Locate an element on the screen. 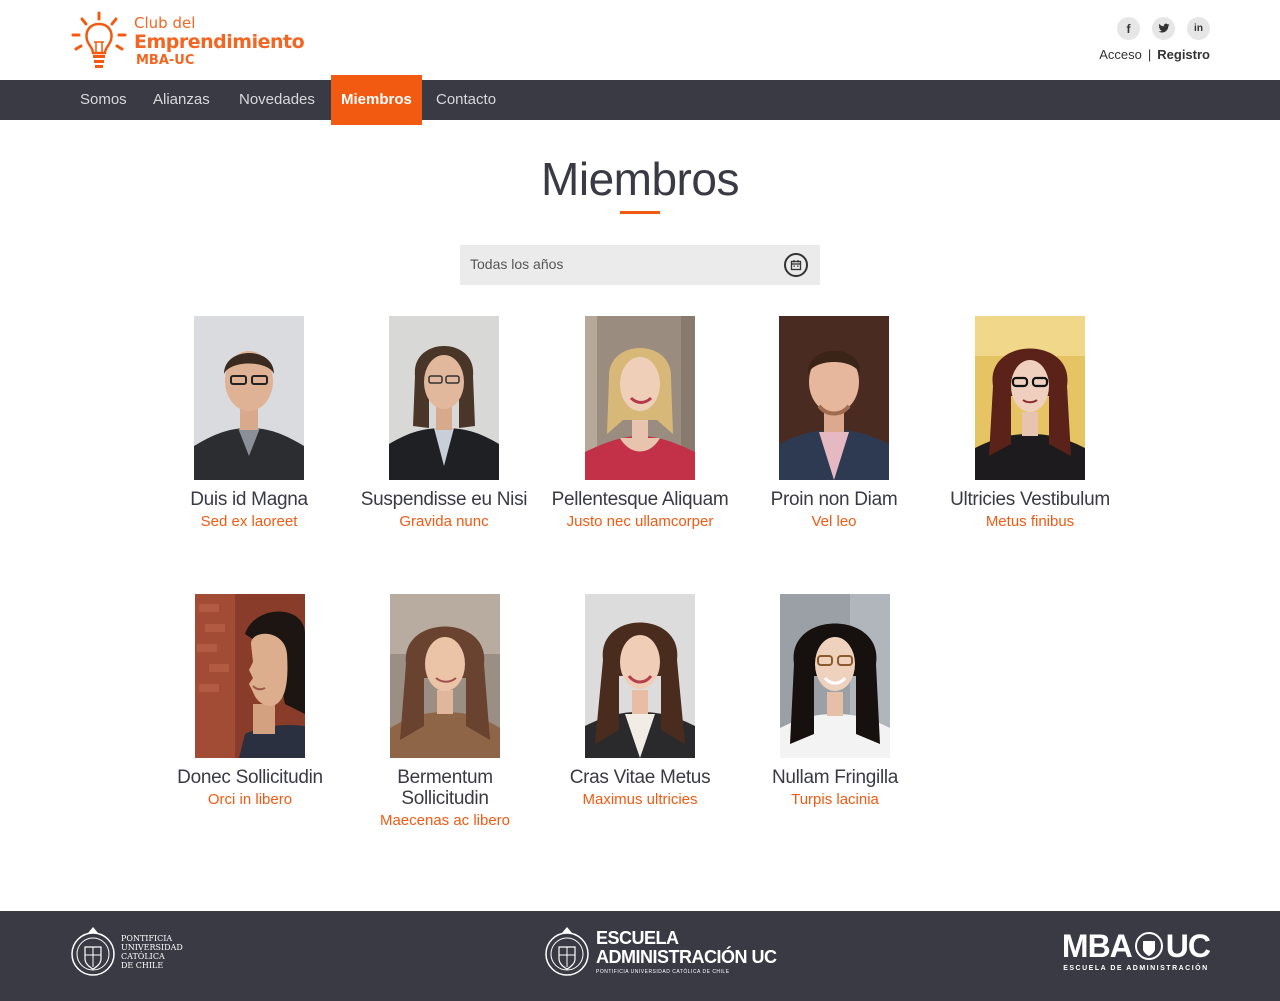 This screenshot has height=1001, width=1280. twitter-icon is located at coordinates (1163, 28).